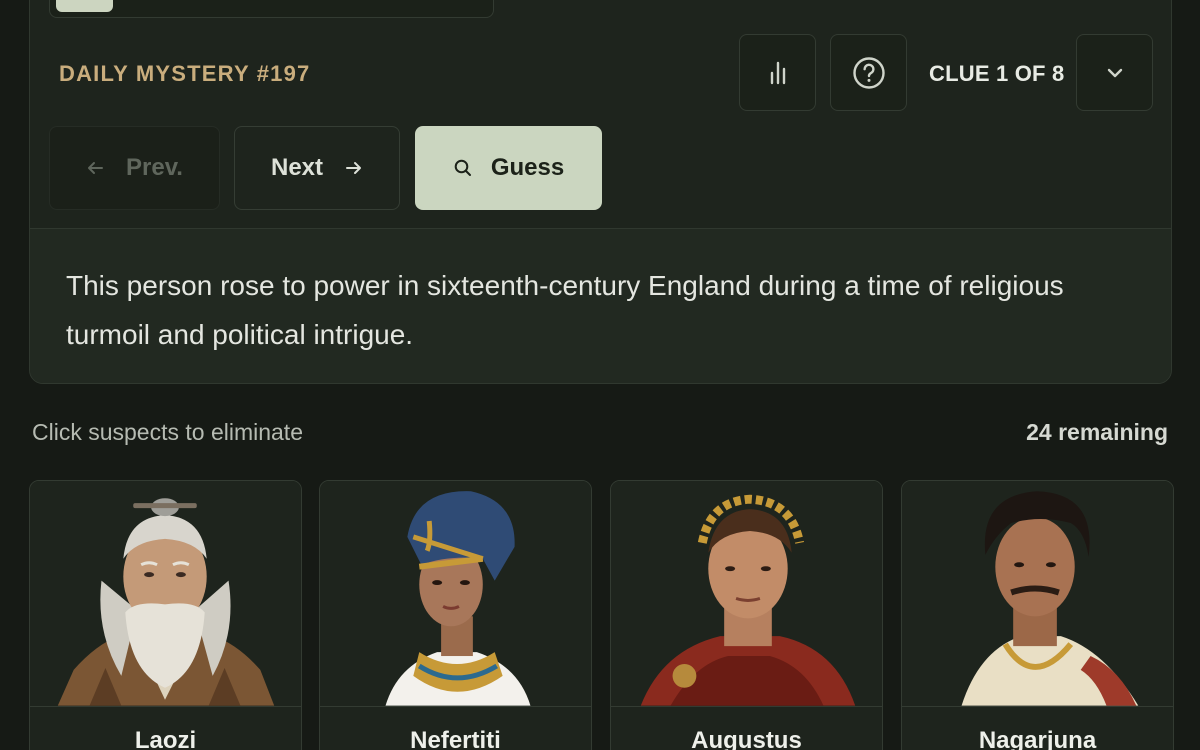 Image resolution: width=1200 pixels, height=750 pixels. I want to click on stats-button, so click(777, 72).